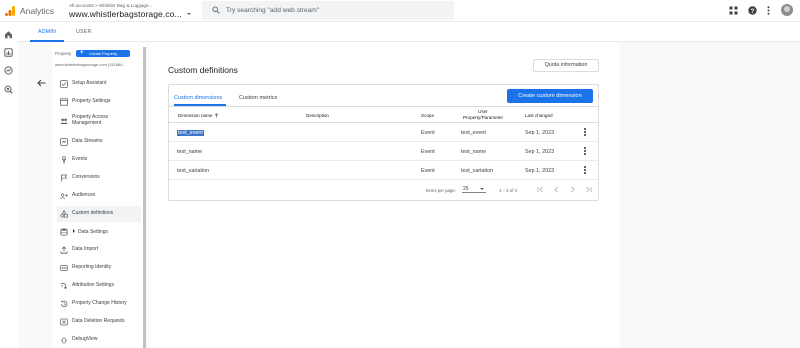 Image resolution: width=800 pixels, height=348 pixels. I want to click on nav-item-label: DebugView, so click(85, 339).